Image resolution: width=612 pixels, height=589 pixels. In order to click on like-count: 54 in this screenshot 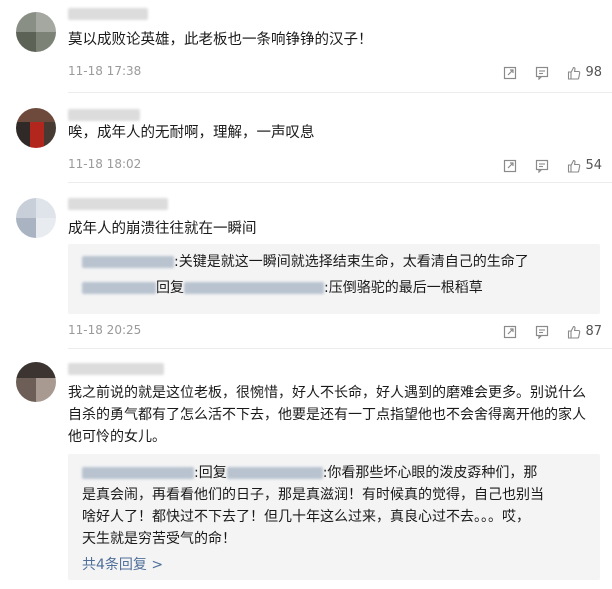, I will do `click(593, 165)`.